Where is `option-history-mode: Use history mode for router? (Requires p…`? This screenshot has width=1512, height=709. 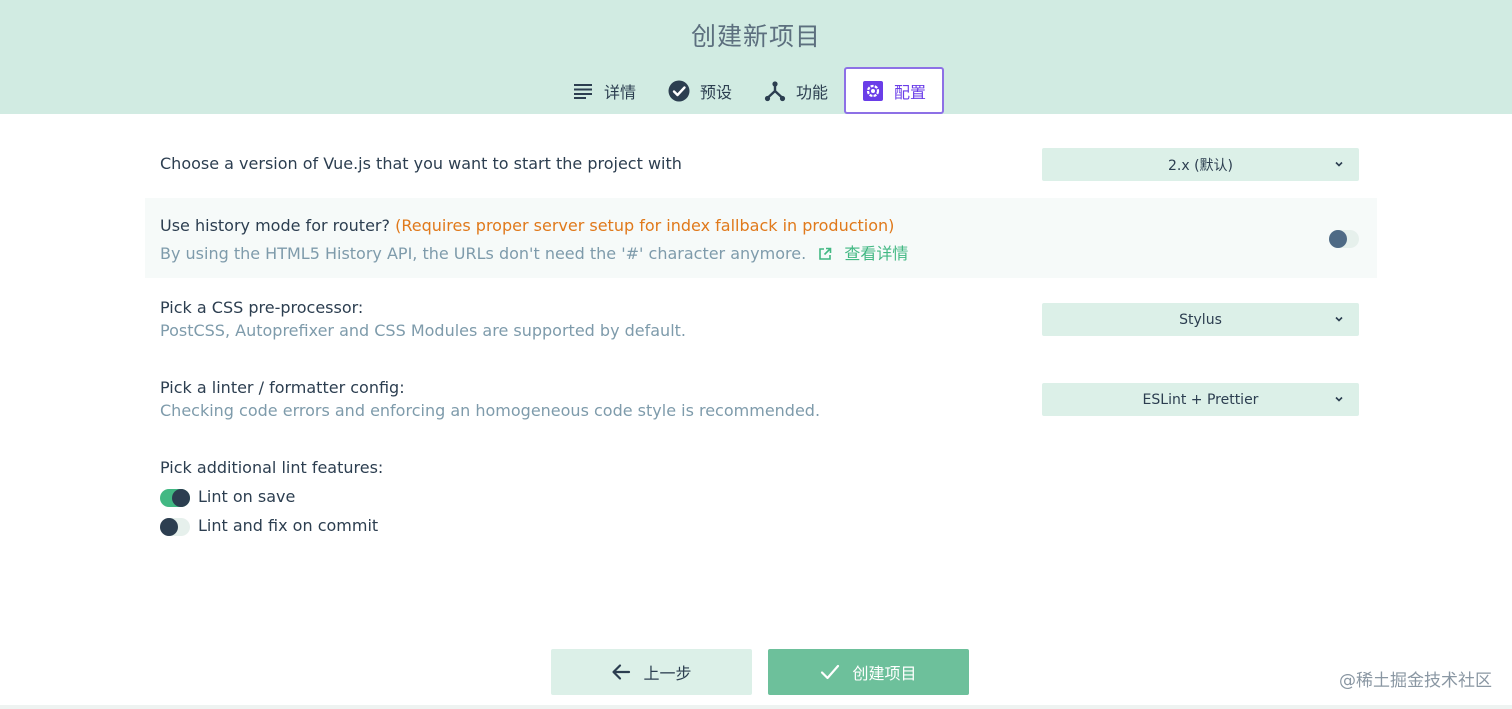
option-history-mode: Use history mode for router? (Requires p… is located at coordinates (761, 238).